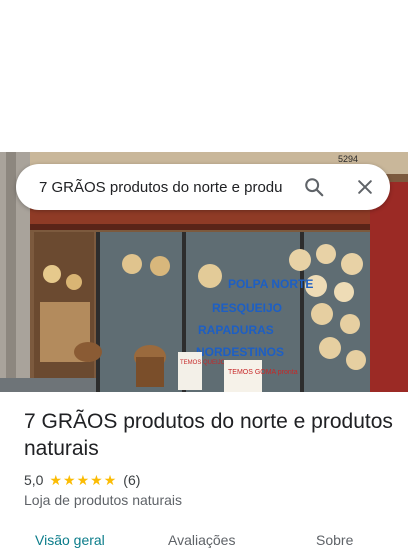 This screenshot has width=408, height=552. What do you see at coordinates (209, 500) in the screenshot?
I see `place-category: Loja de produtos naturais` at bounding box center [209, 500].